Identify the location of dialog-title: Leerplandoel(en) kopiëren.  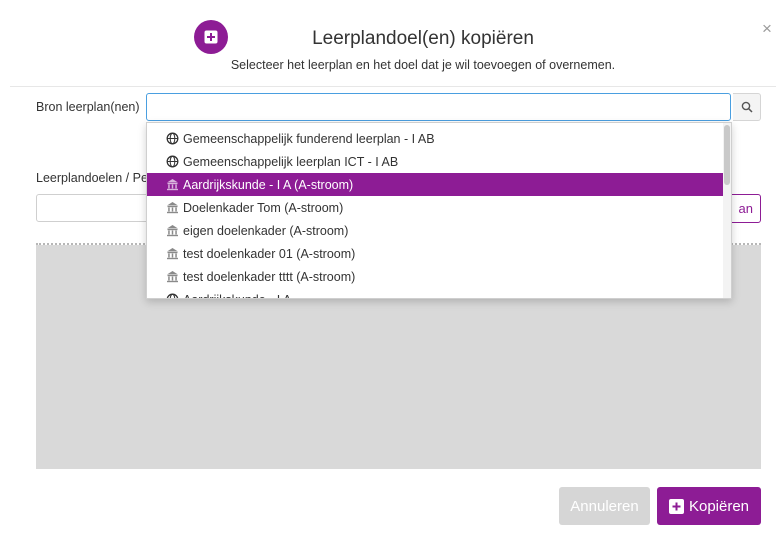
(423, 38).